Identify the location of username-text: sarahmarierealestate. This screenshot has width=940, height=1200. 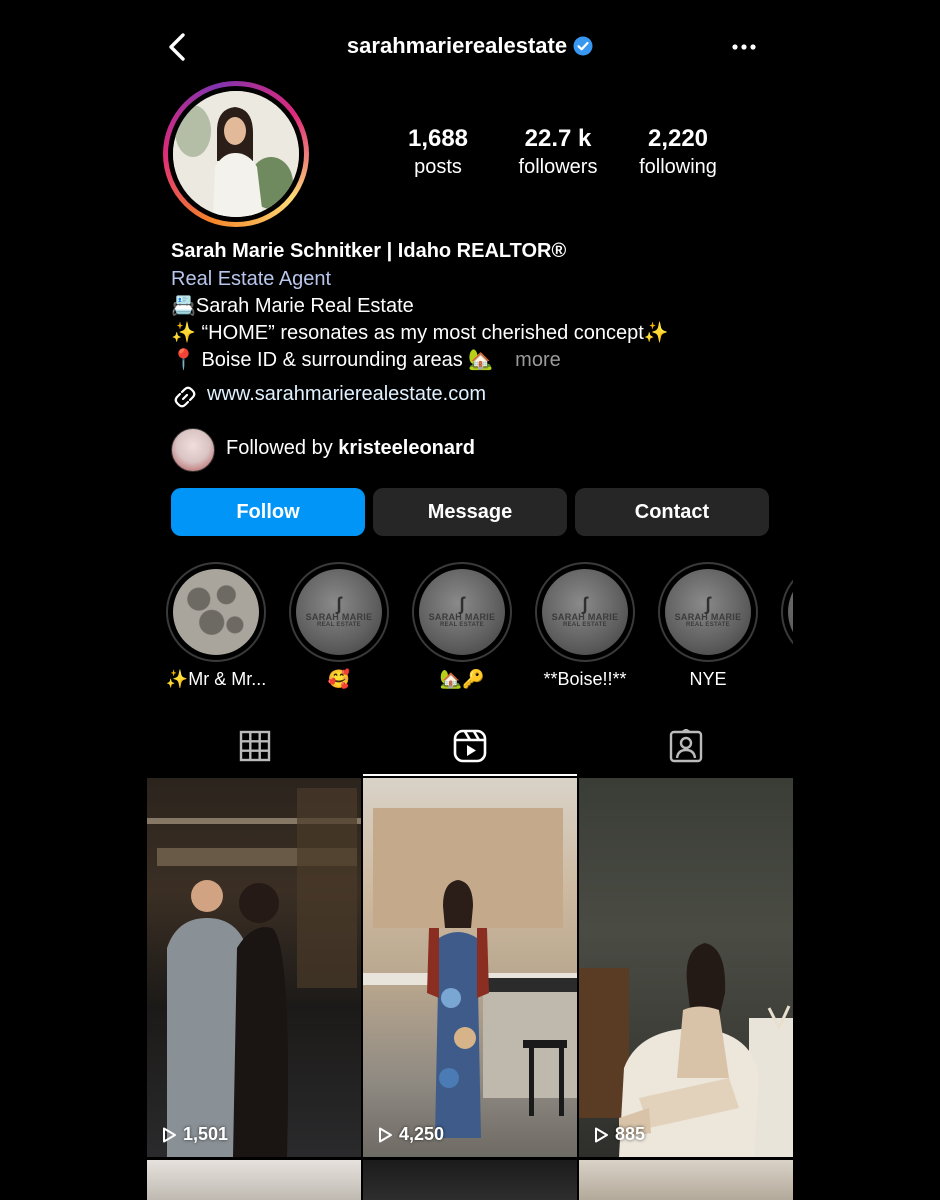
(457, 45).